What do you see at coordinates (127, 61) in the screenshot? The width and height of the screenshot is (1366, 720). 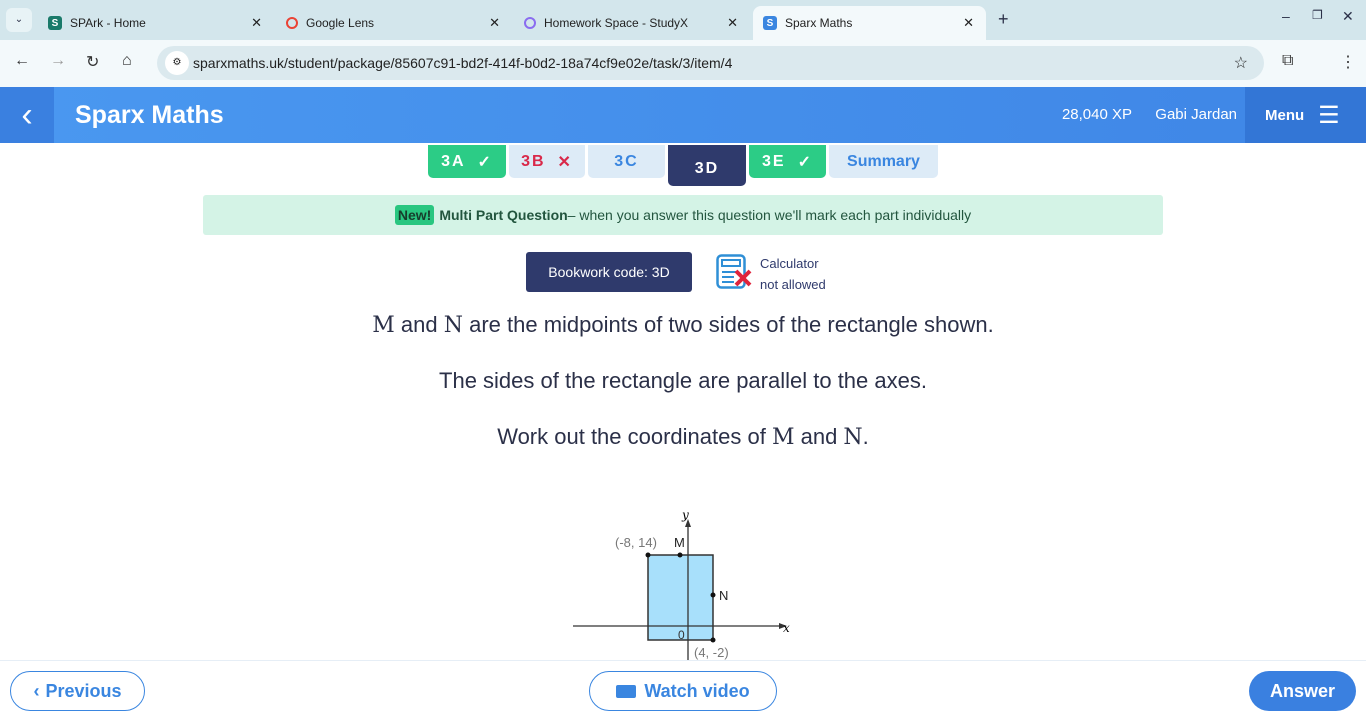 I see `home-icon: ⌂` at bounding box center [127, 61].